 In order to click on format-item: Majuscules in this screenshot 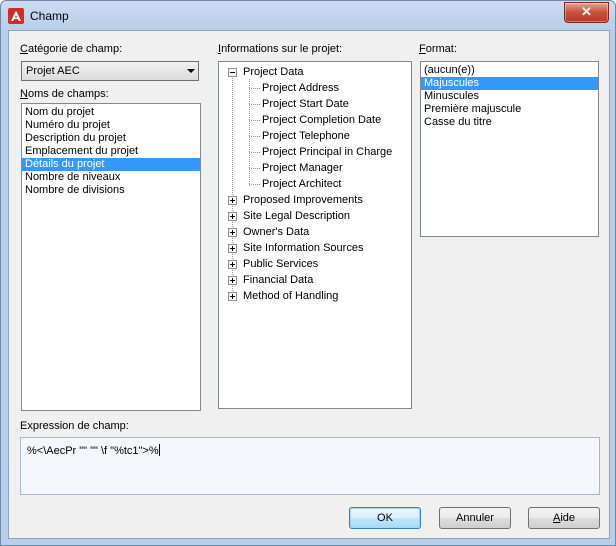, I will do `click(509, 83)`.